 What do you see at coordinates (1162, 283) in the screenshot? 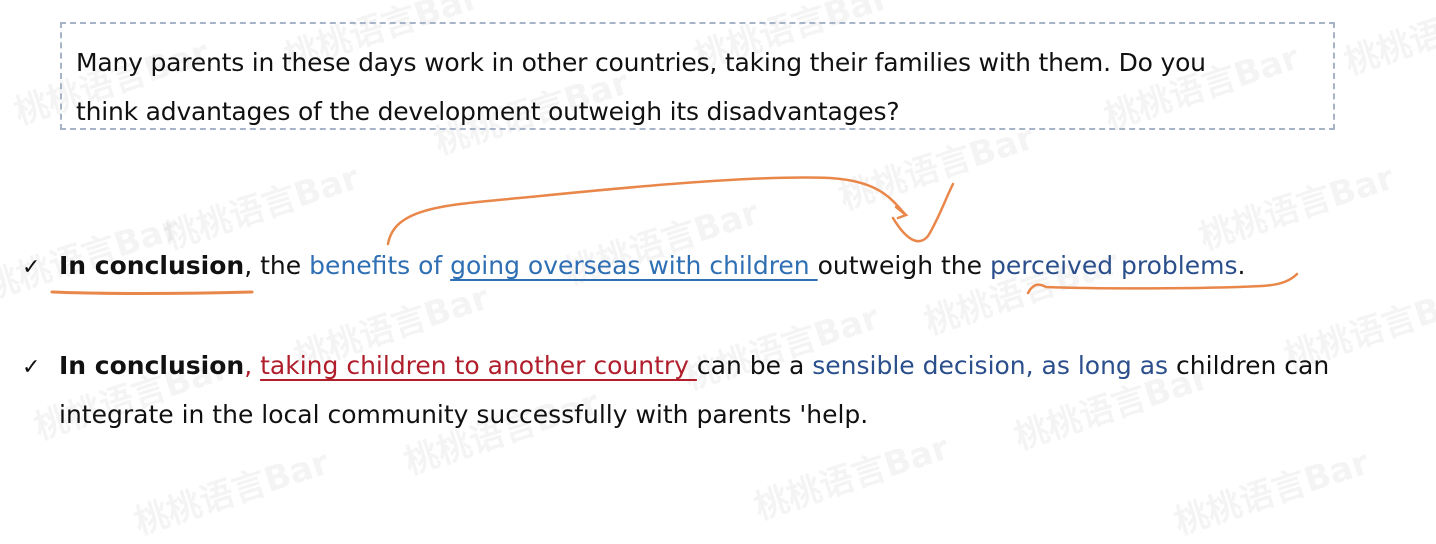
I see `underline-perceived-problems` at bounding box center [1162, 283].